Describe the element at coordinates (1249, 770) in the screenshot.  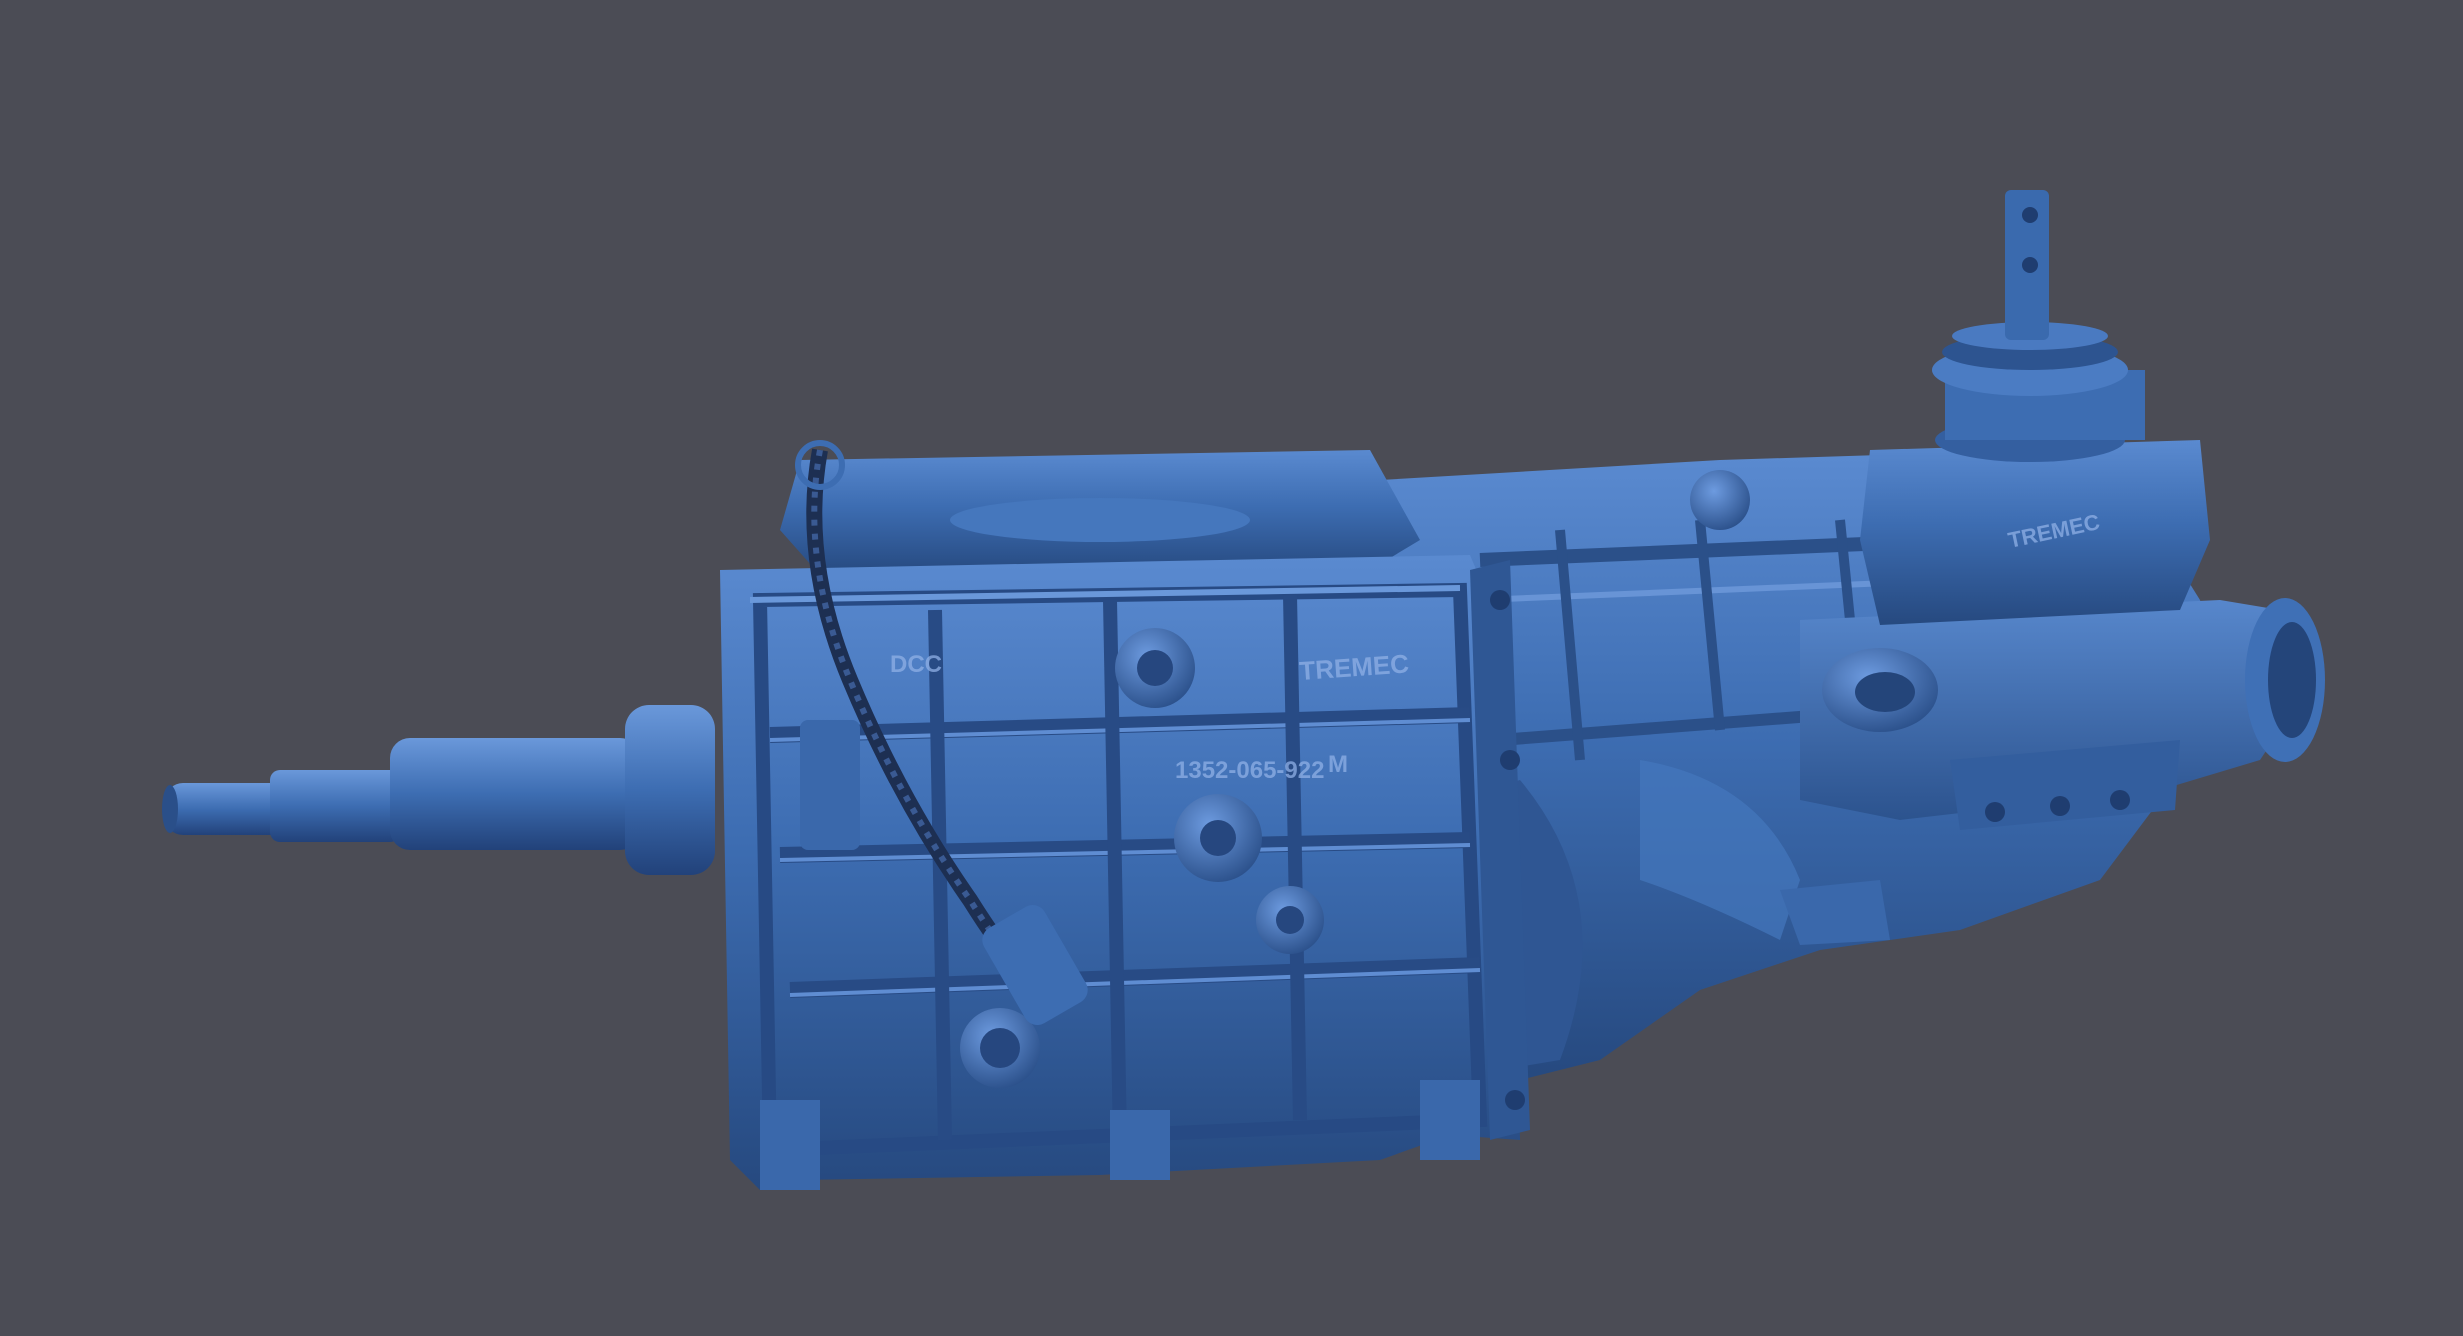
I see `part-number-marking: 1352-065-922` at that location.